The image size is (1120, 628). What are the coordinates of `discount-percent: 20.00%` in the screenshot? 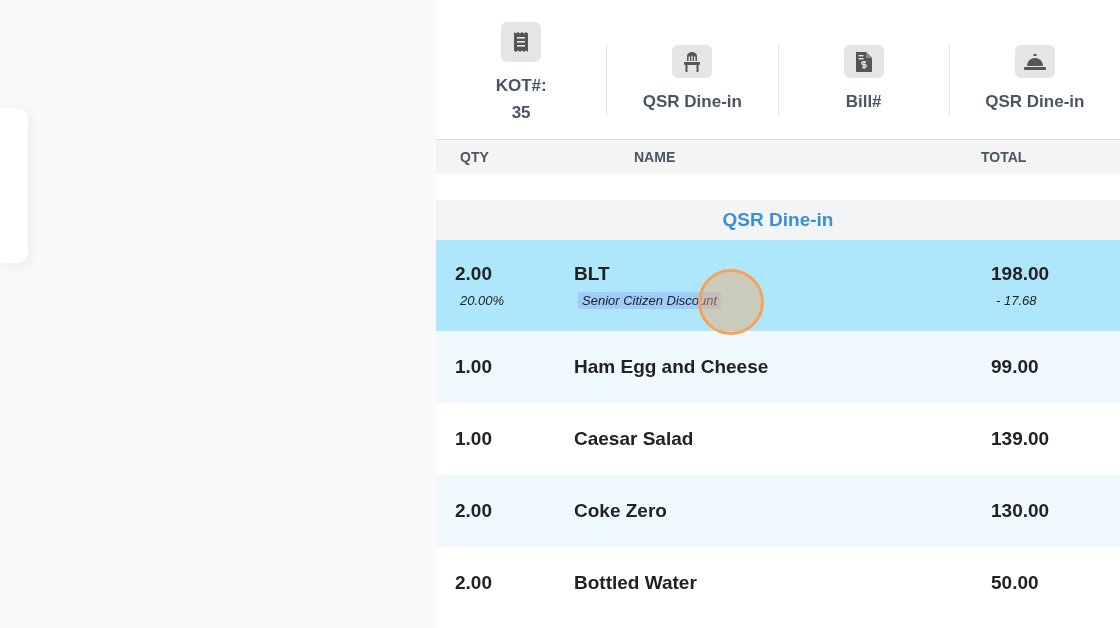 It's located at (482, 300).